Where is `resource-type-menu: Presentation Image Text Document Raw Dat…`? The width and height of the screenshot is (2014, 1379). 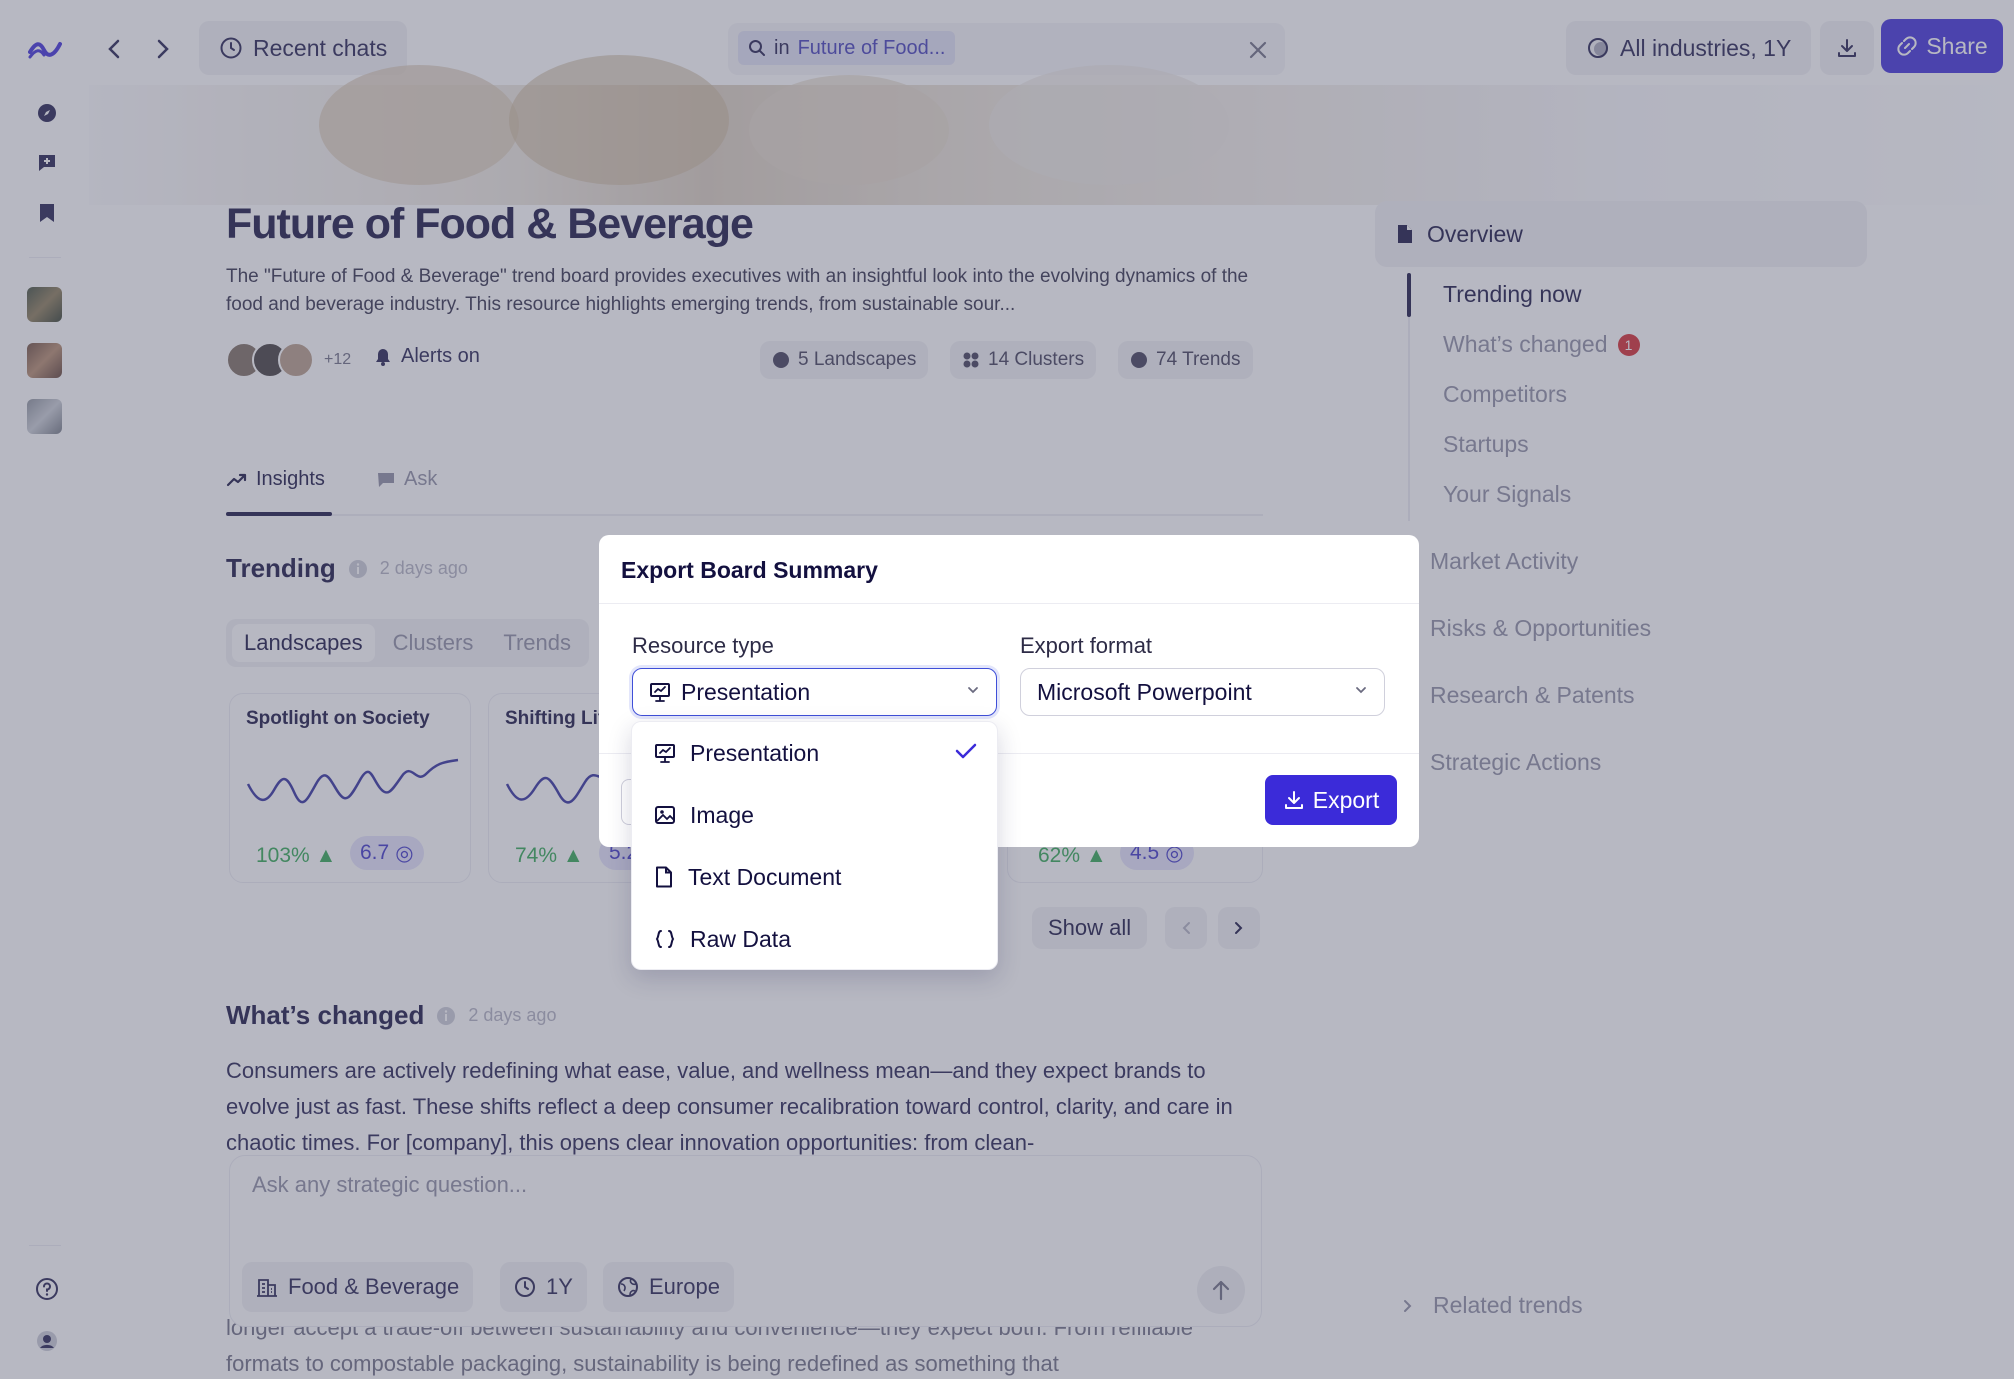 resource-type-menu: Presentation Image Text Document Raw Dat… is located at coordinates (814, 845).